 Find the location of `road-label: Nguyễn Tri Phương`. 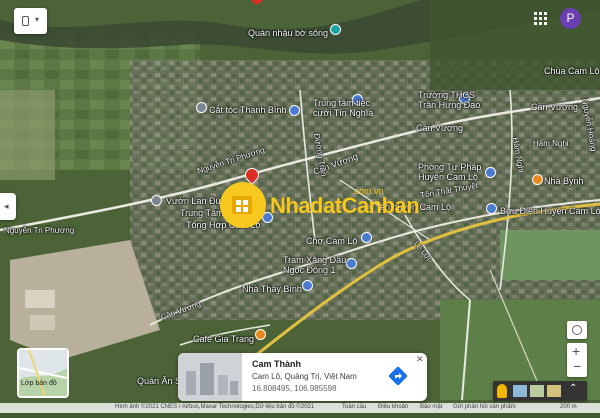

road-label: Nguyễn Tri Phương is located at coordinates (39, 230).